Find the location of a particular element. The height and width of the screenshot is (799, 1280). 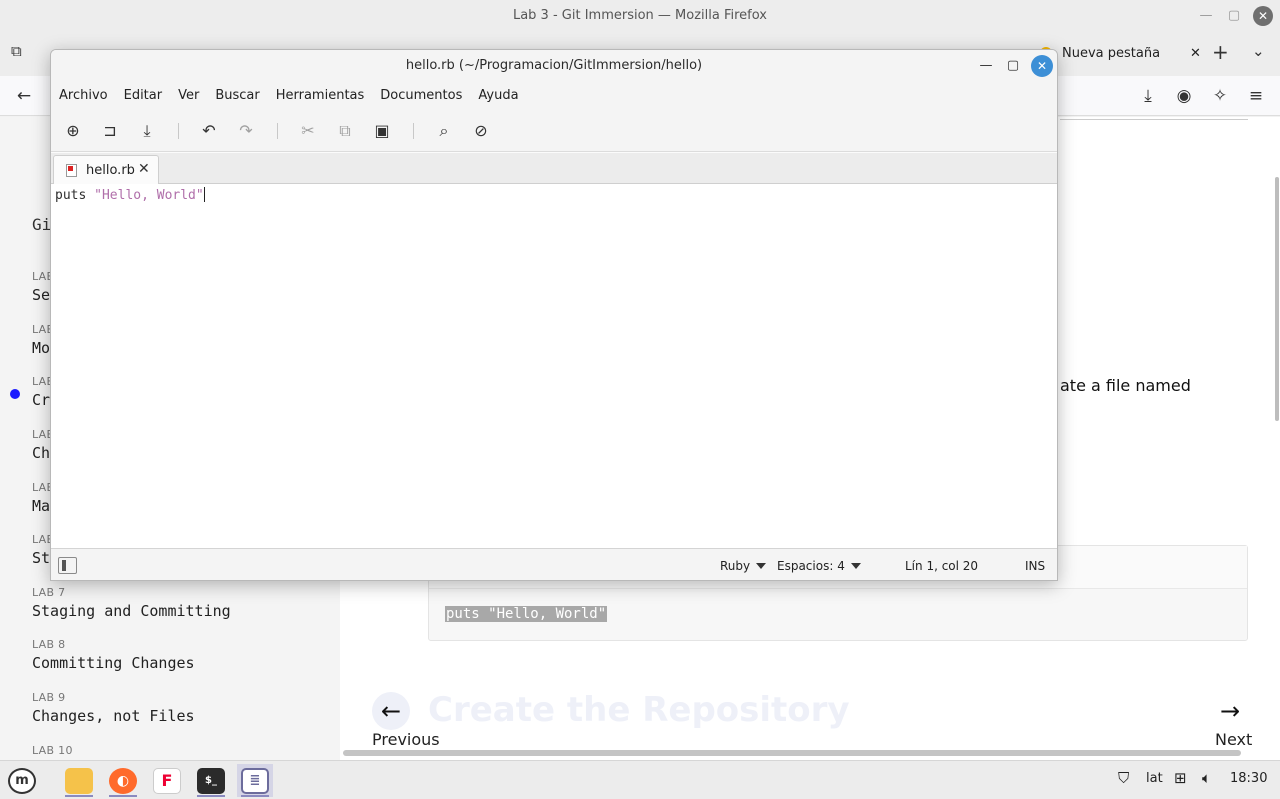

start-menu-button: m is located at coordinates (22, 780).